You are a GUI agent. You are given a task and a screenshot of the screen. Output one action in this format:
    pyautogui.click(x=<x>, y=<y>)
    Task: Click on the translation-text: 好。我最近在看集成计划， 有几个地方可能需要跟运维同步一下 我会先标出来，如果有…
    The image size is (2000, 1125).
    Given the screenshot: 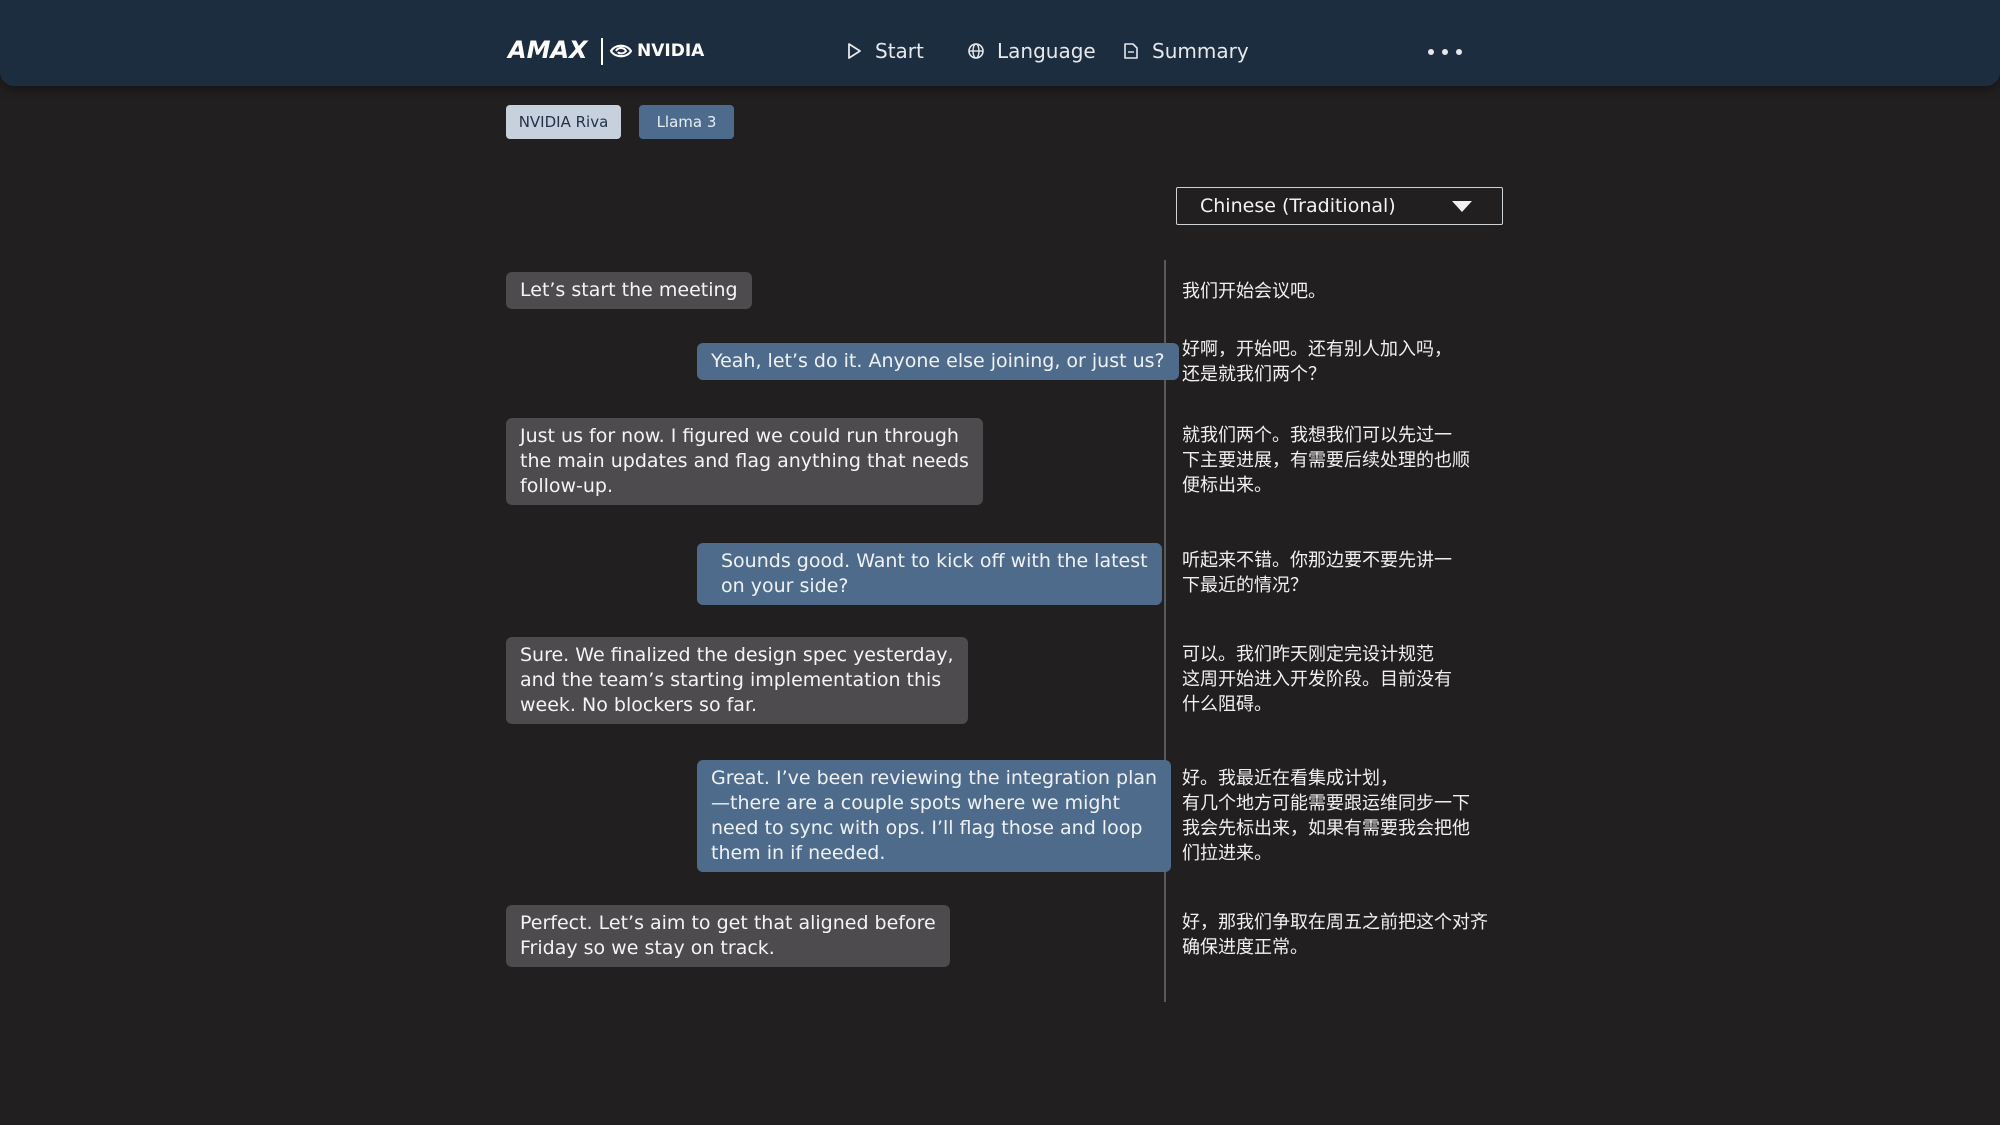 What is the action you would take?
    pyautogui.click(x=1326, y=816)
    